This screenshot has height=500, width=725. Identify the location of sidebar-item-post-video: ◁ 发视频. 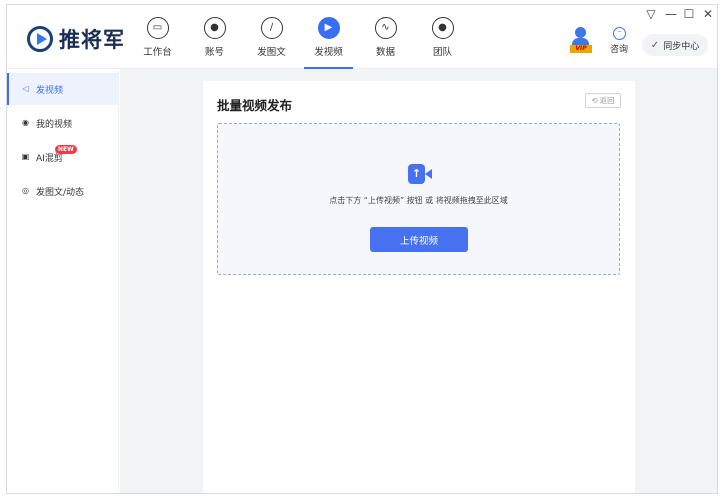
(63, 89).